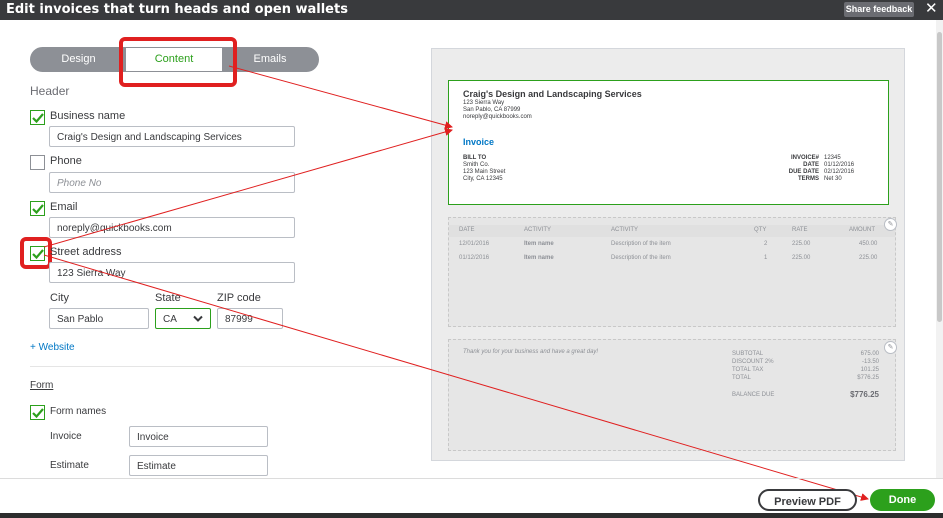 The height and width of the screenshot is (518, 943). What do you see at coordinates (239, 298) in the screenshot?
I see `zip-label: ZIP code` at bounding box center [239, 298].